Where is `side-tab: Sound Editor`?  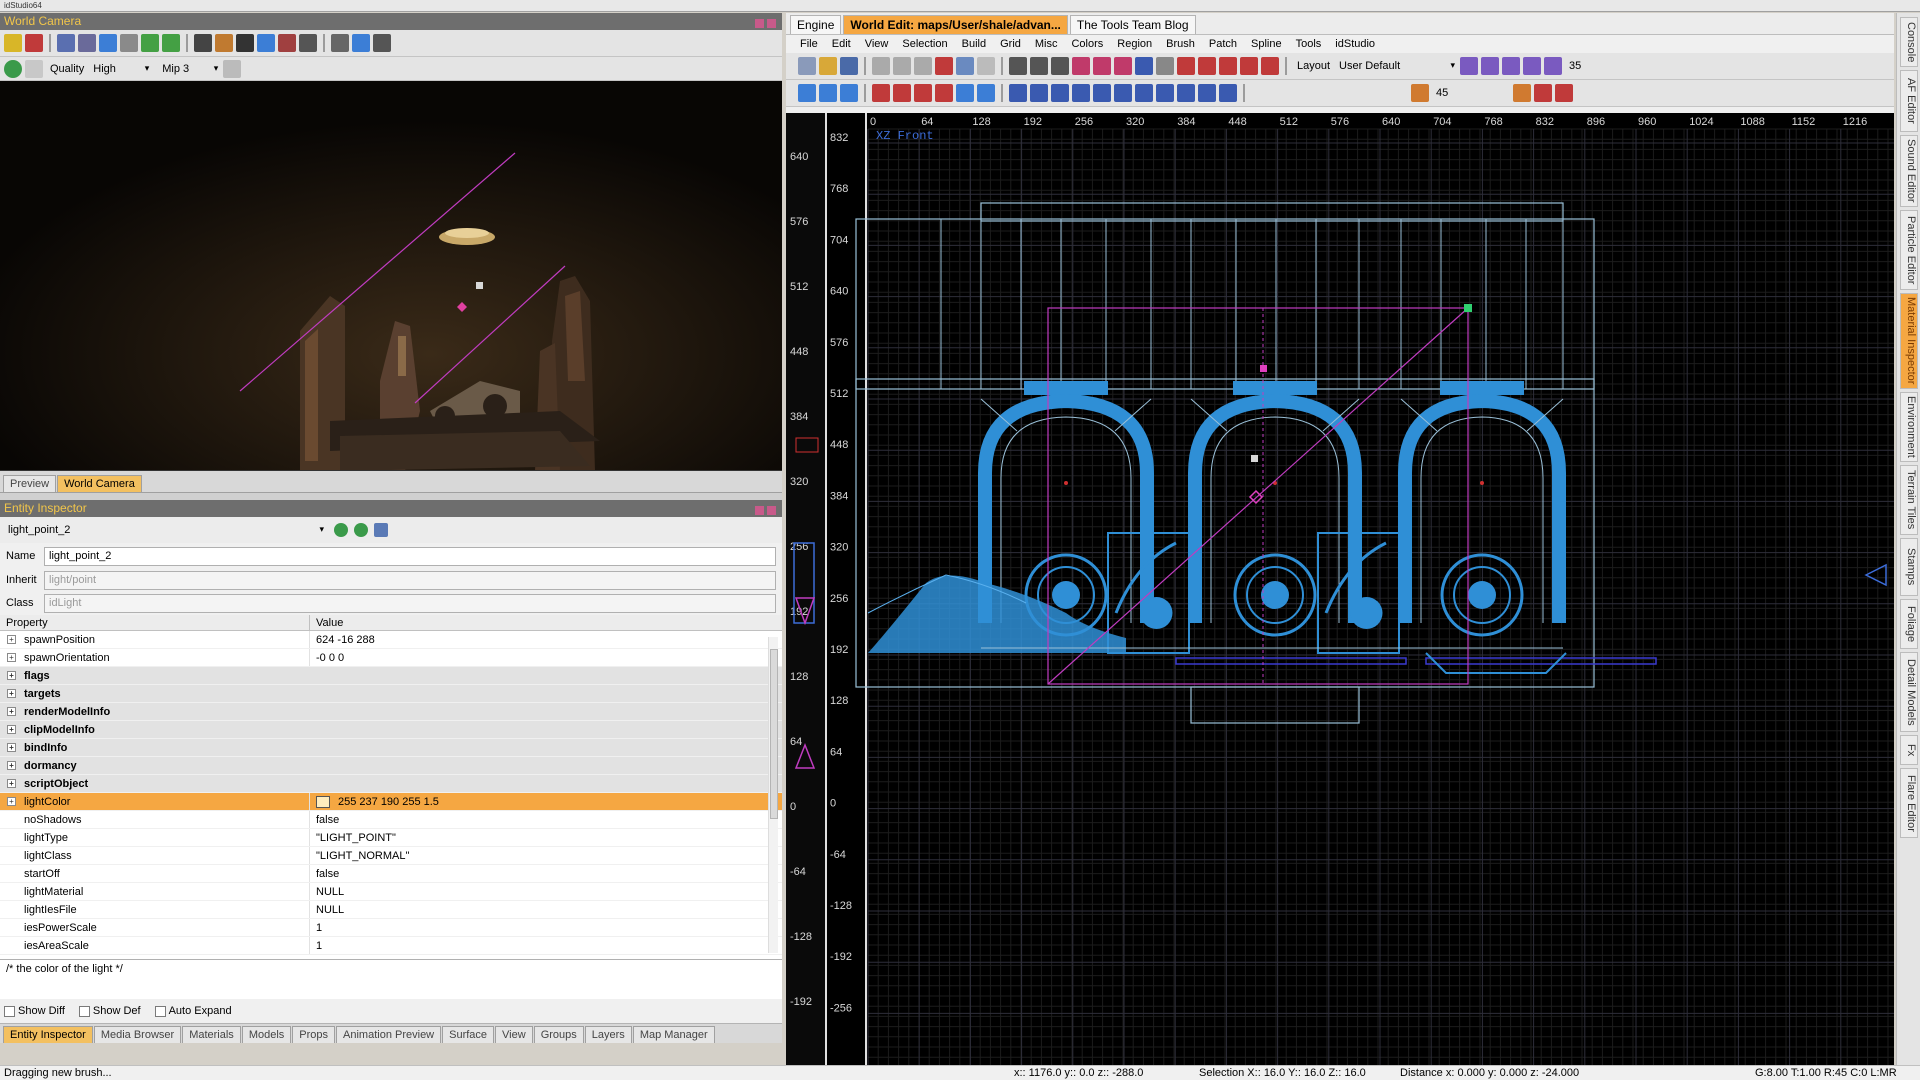 side-tab: Sound Editor is located at coordinates (1909, 171).